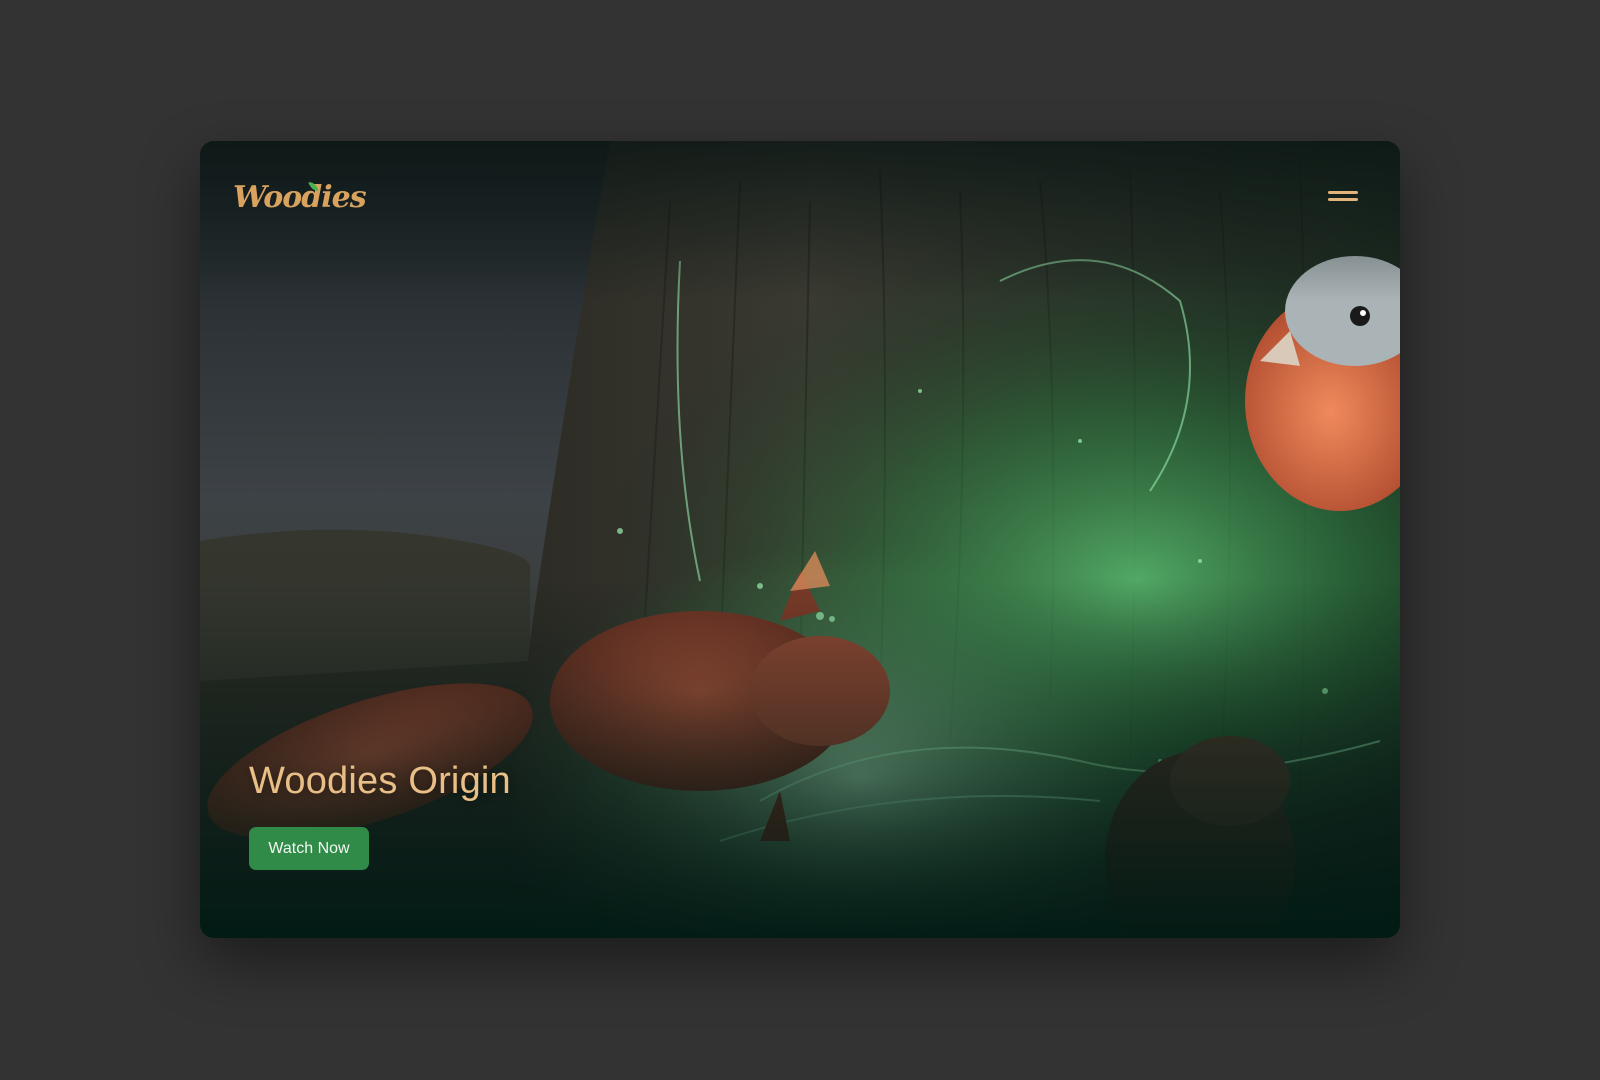 The image size is (1600, 1080). I want to click on watch-now-button: Watch Now, so click(309, 848).